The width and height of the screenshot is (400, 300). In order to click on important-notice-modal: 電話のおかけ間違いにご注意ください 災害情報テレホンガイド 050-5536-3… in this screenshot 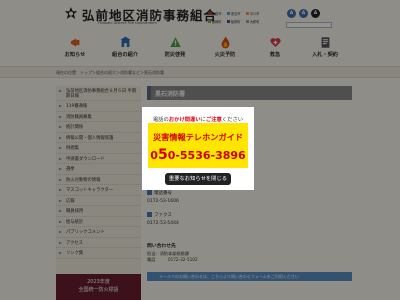, I will do `click(198, 148)`.